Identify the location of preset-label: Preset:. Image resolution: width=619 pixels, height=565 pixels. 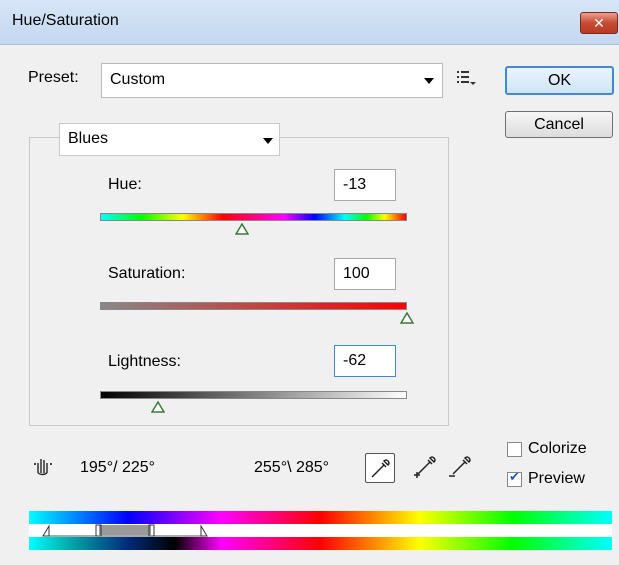
(53, 77).